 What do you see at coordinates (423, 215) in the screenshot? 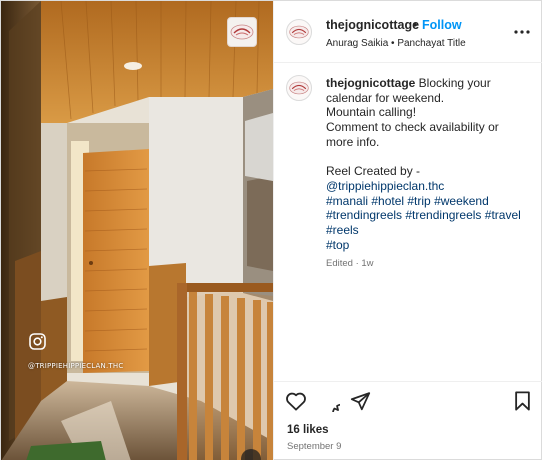
I see `hashtag-link: #trendingreels #trendingreels #travel` at bounding box center [423, 215].